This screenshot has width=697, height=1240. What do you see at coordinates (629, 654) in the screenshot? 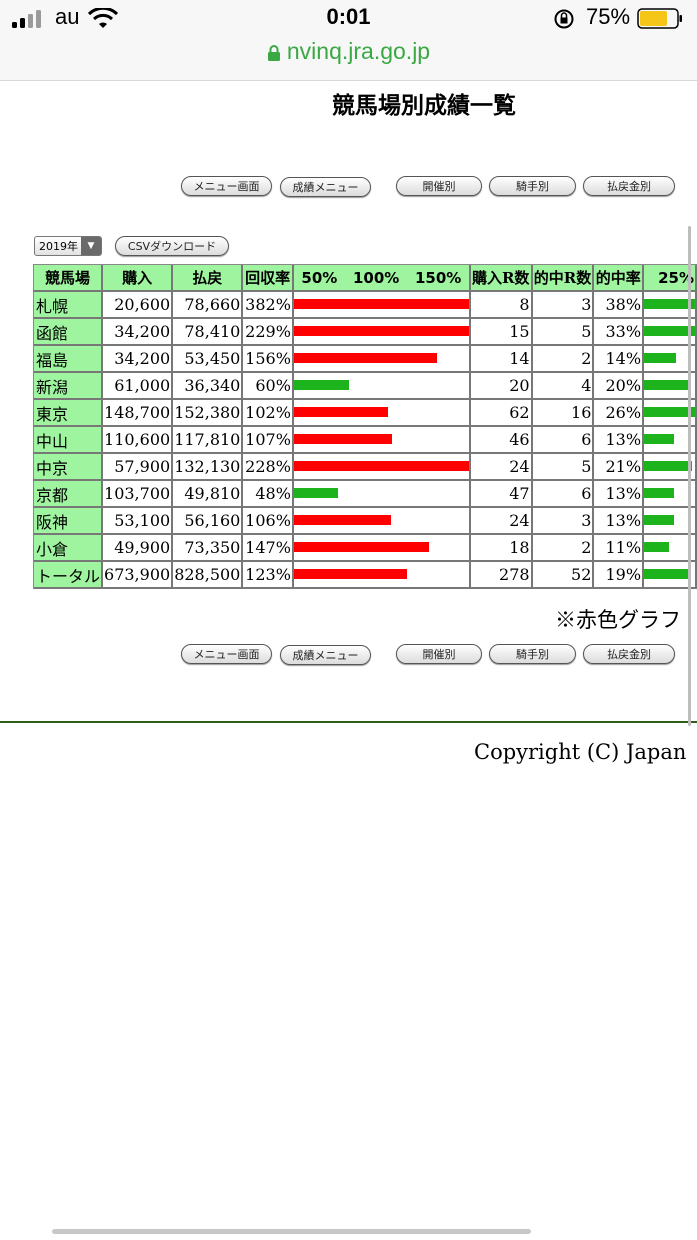
I see `by-payout-button-bottom: 払戻金別` at bounding box center [629, 654].